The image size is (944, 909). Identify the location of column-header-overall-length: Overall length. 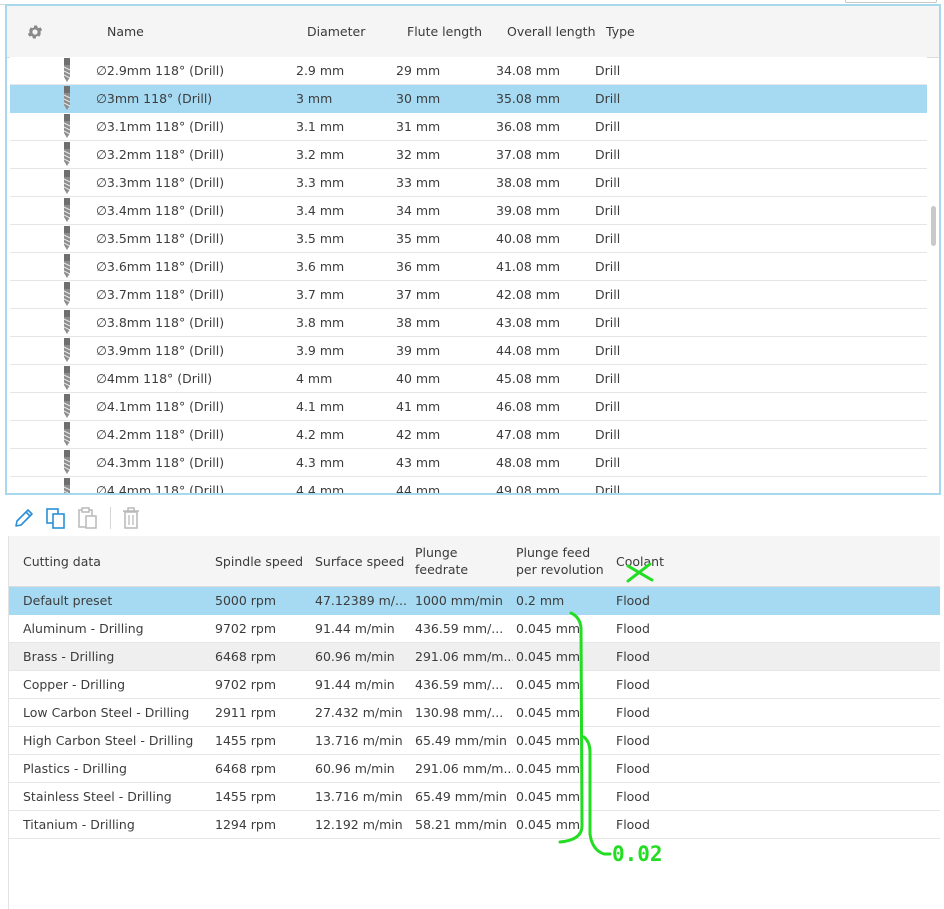
(551, 31).